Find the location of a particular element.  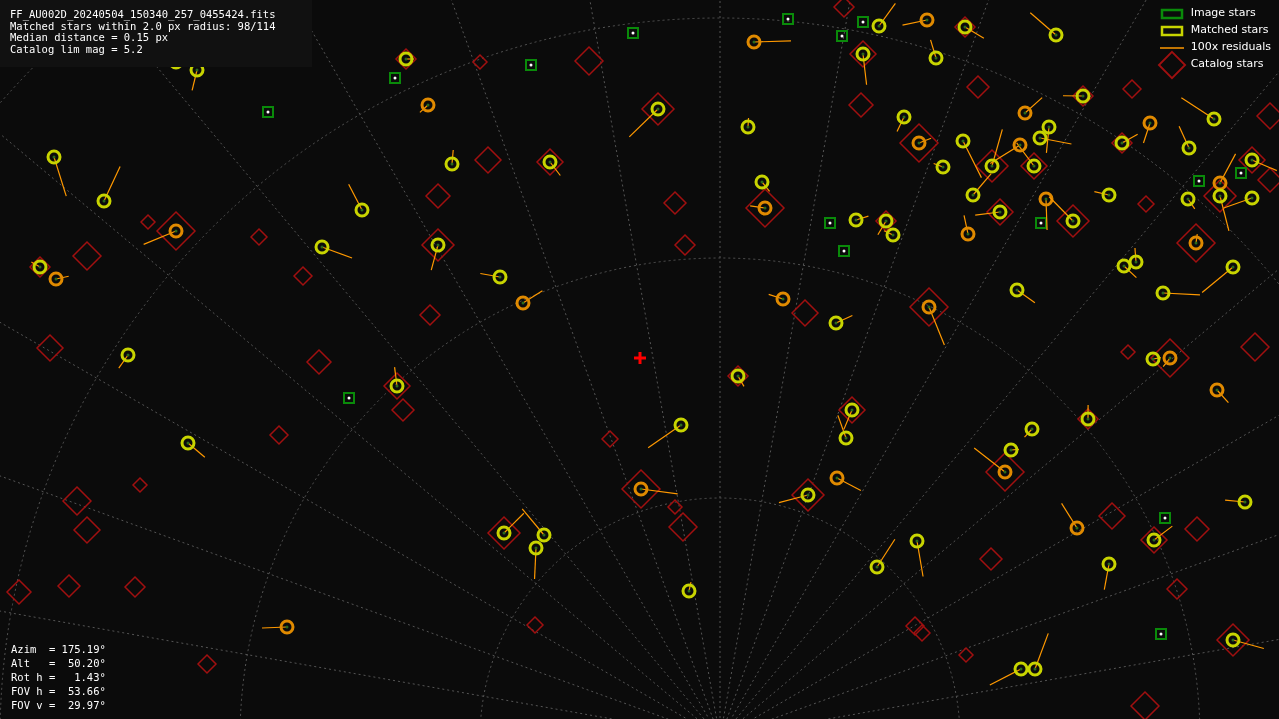

pointing-text: FOV v = 29.97° is located at coordinates (58, 705).